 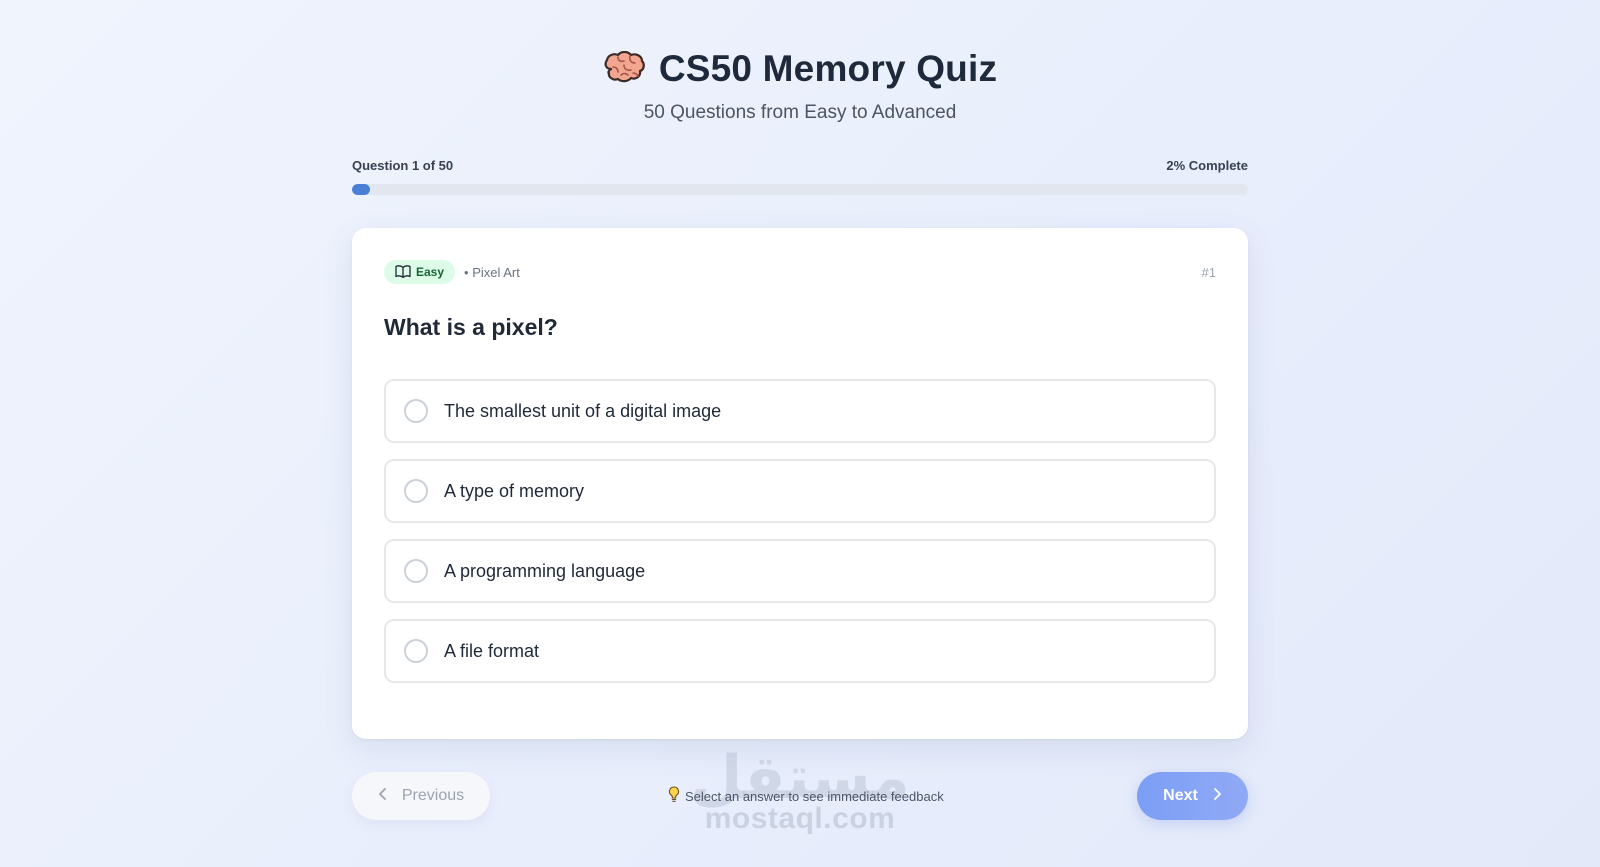 What do you see at coordinates (828, 68) in the screenshot?
I see `page-title: CS50 Memory Quiz` at bounding box center [828, 68].